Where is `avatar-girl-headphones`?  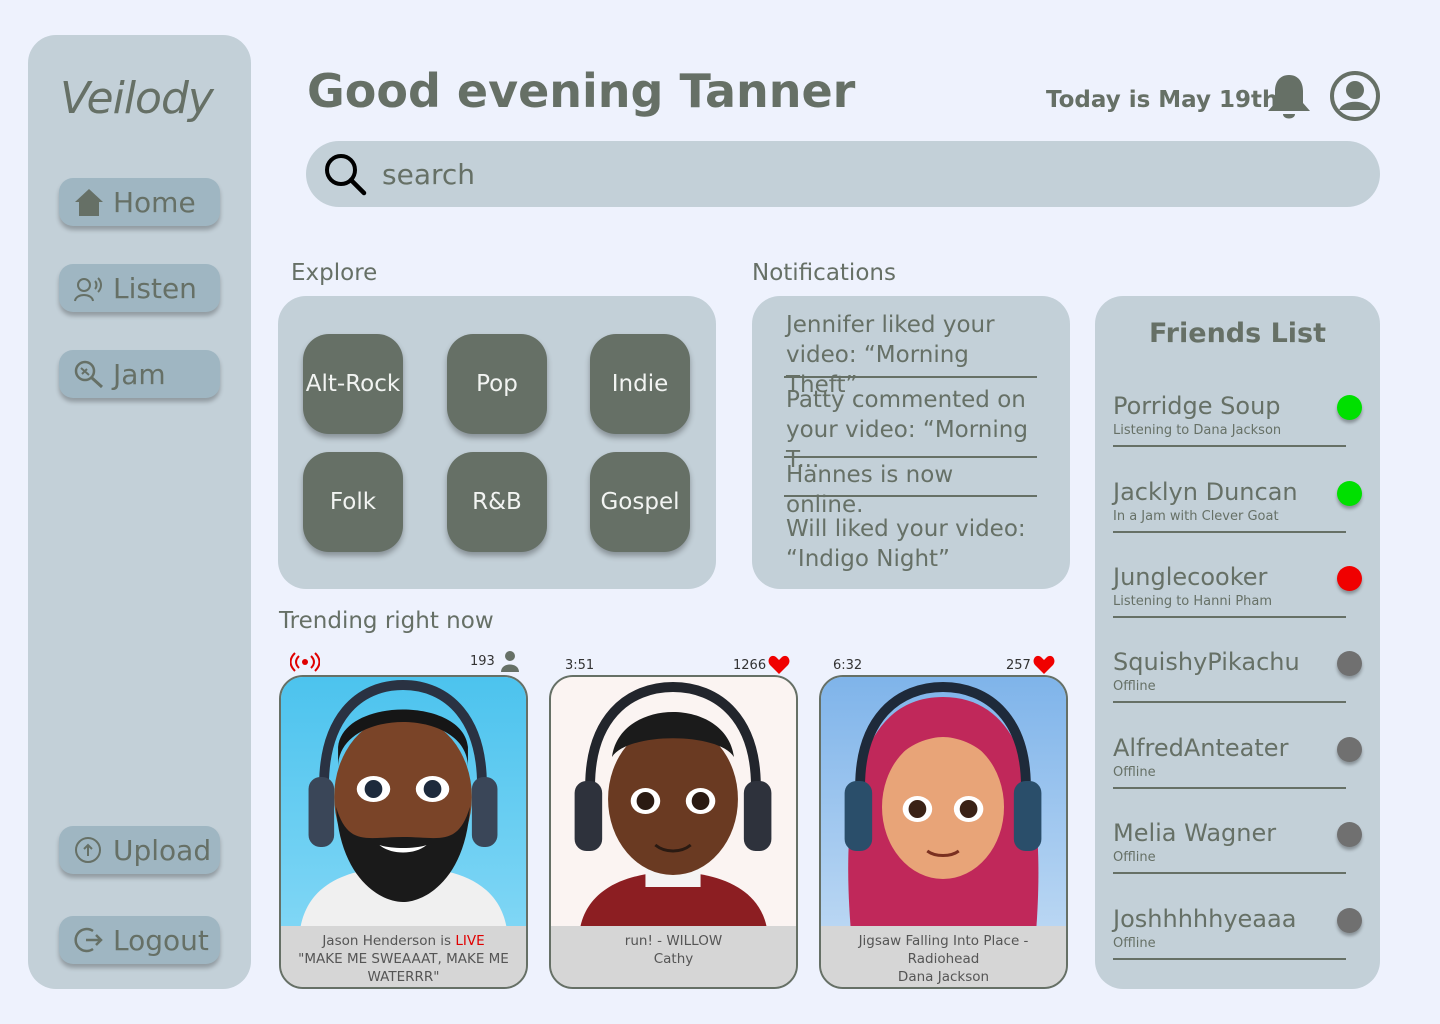 avatar-girl-headphones is located at coordinates (943, 801).